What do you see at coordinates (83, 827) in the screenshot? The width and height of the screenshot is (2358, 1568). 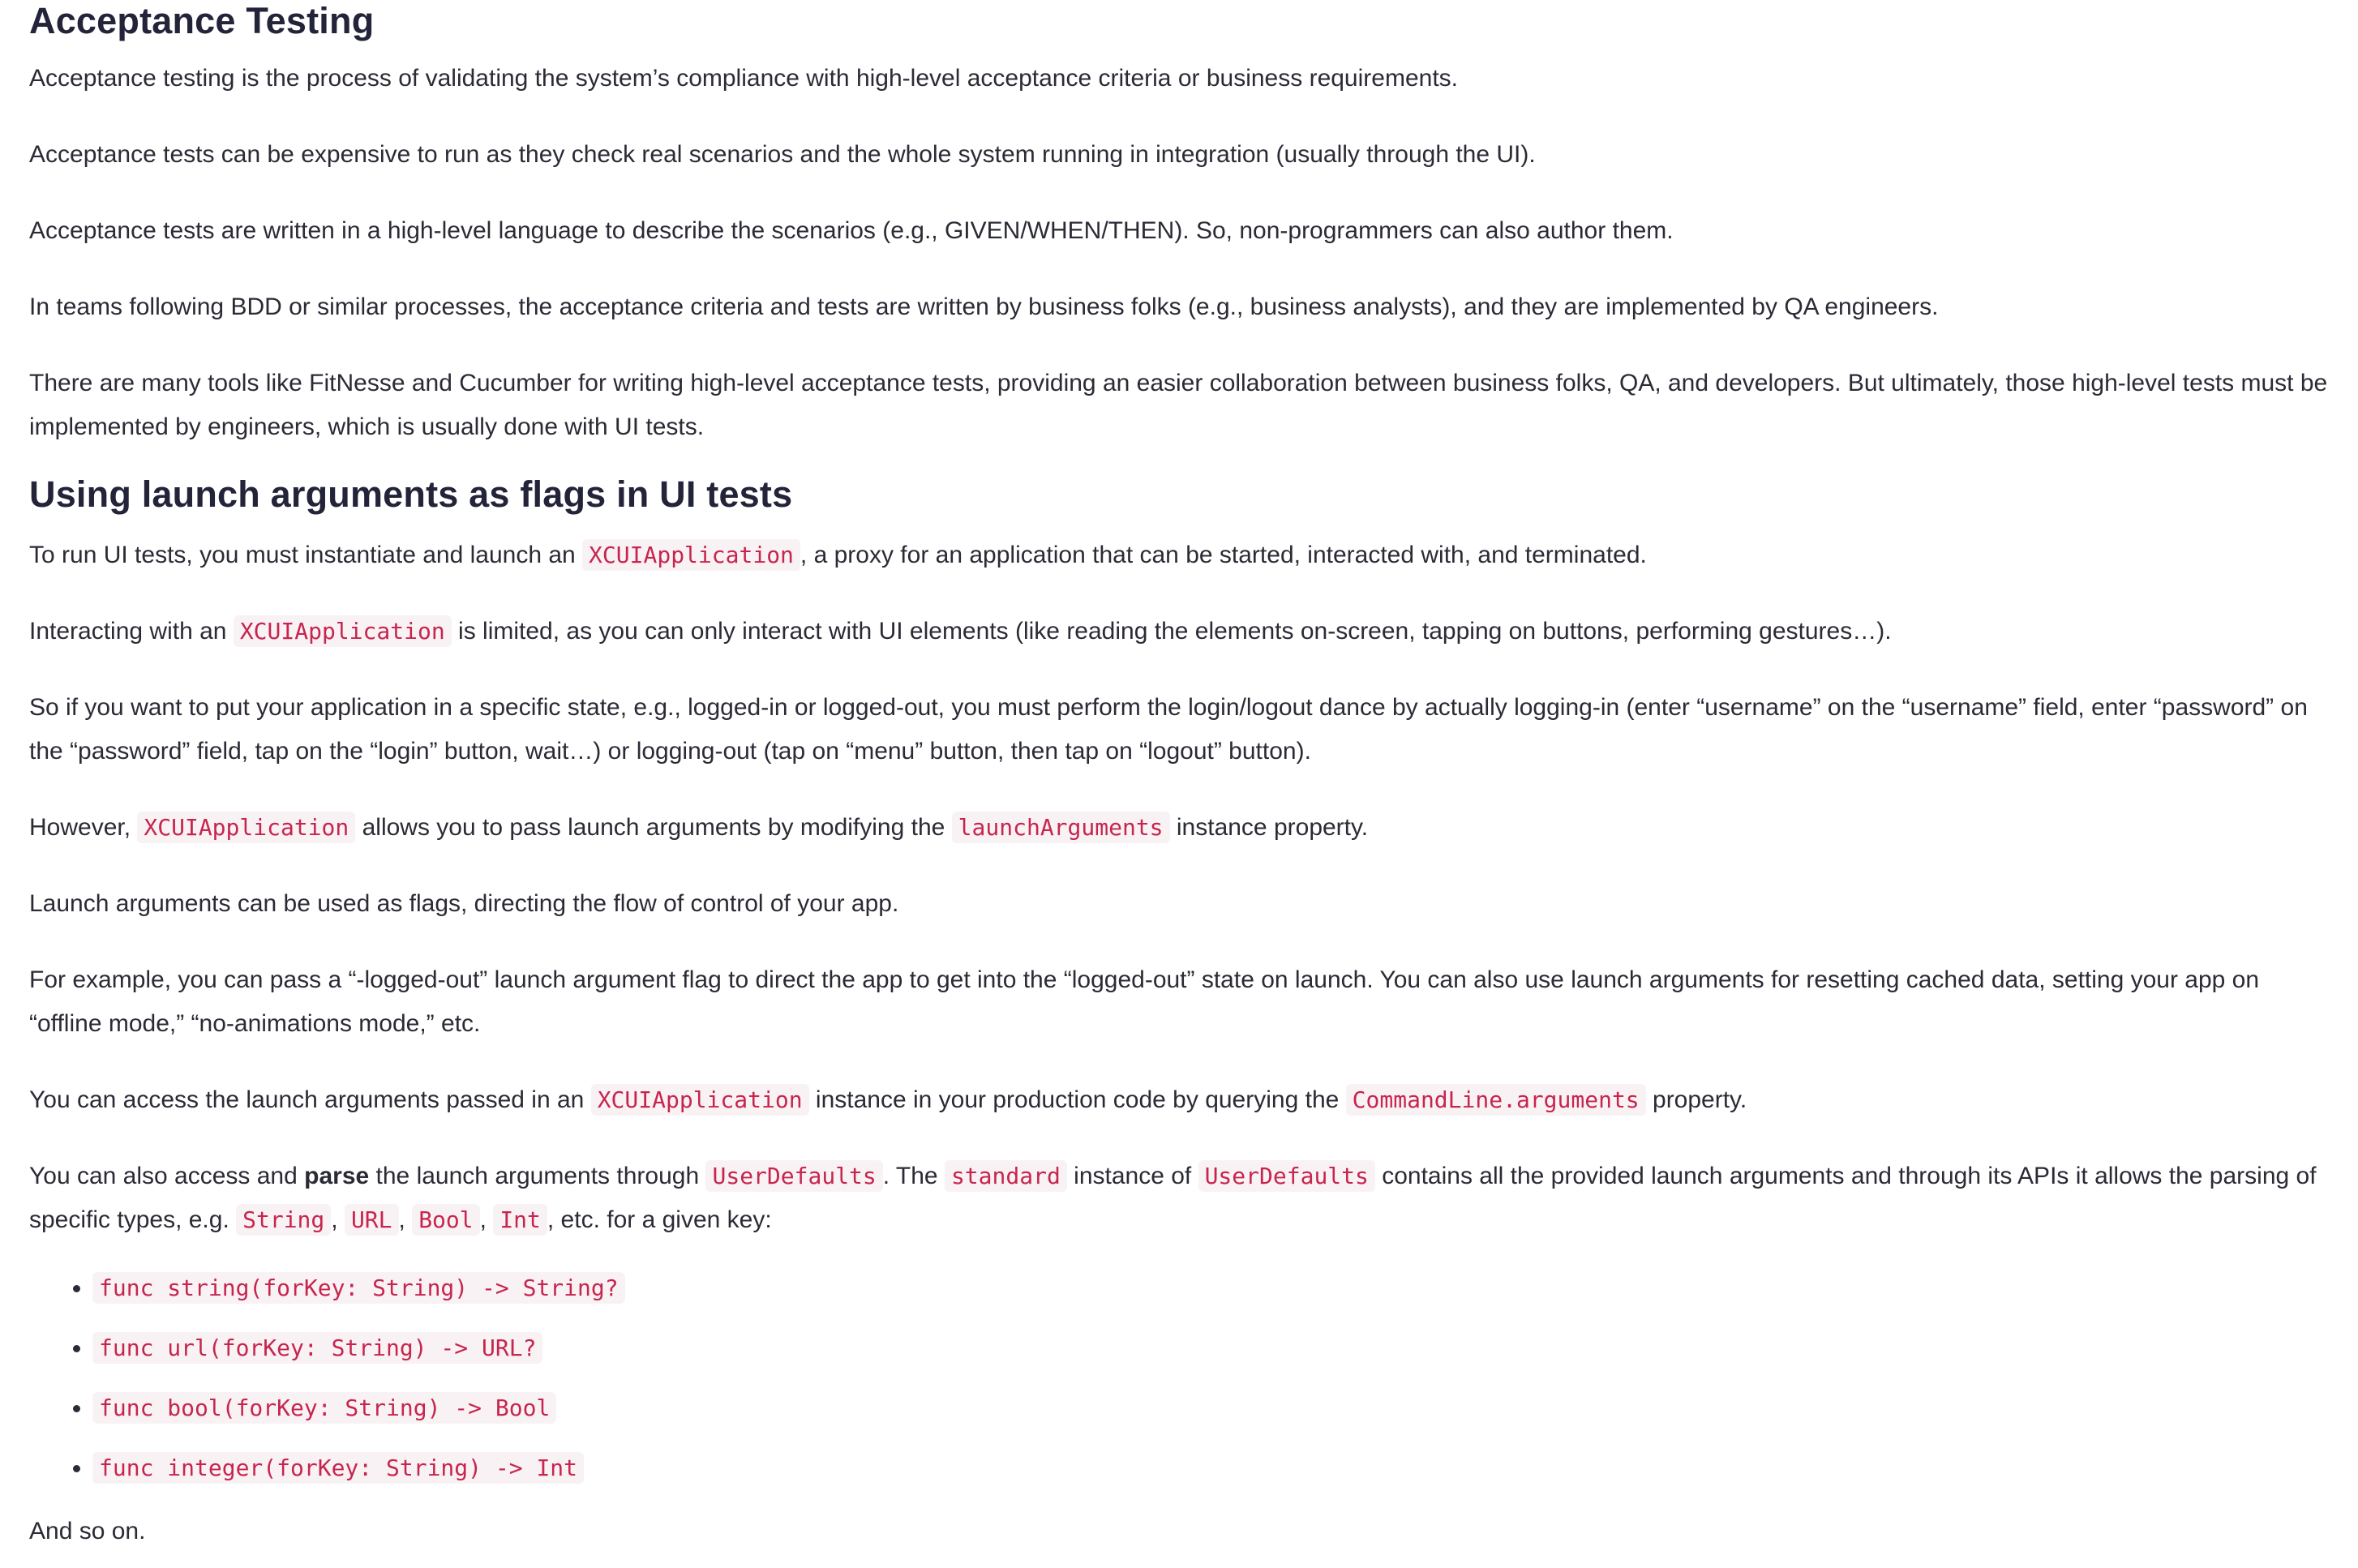 I see `text: However,` at bounding box center [83, 827].